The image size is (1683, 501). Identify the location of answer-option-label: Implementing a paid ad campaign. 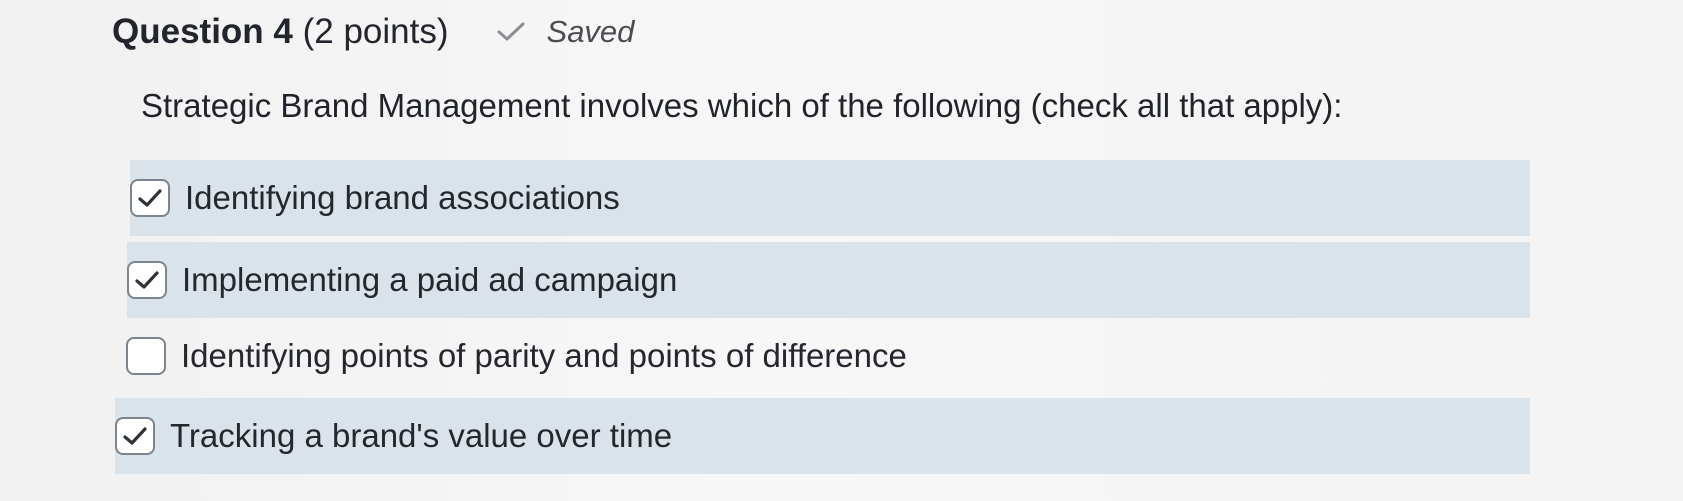
(430, 279).